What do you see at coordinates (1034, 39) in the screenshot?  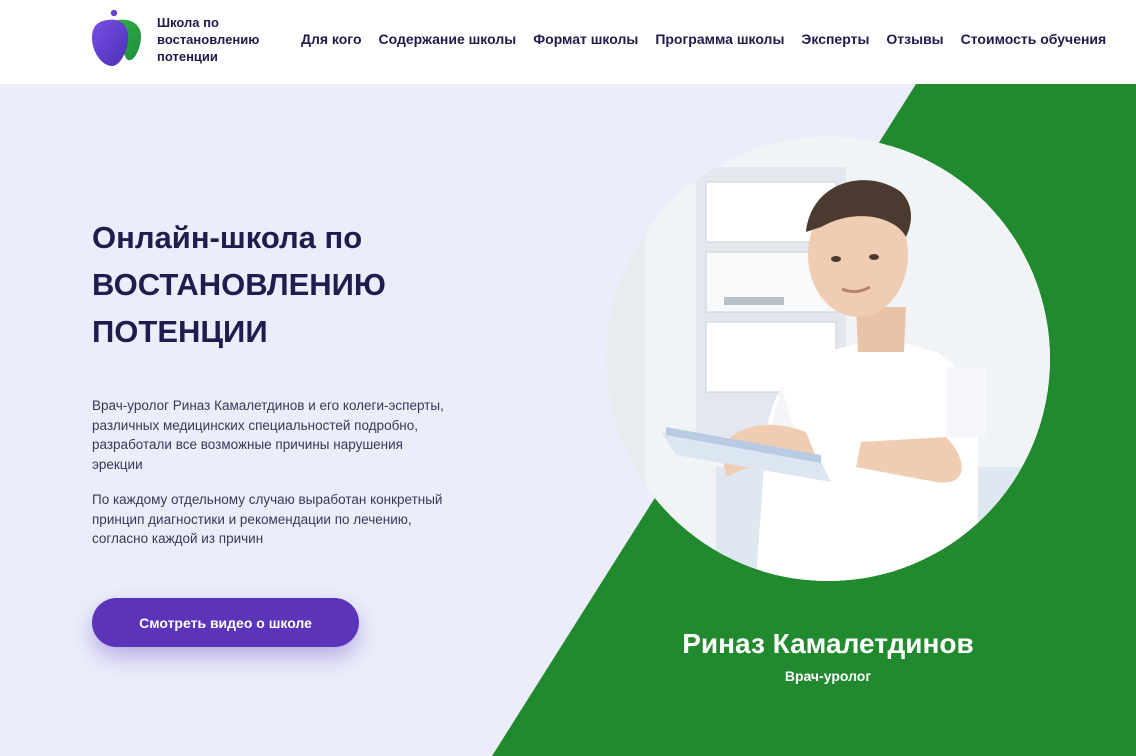 I see `nav-item-pricing: Стоимость обучения` at bounding box center [1034, 39].